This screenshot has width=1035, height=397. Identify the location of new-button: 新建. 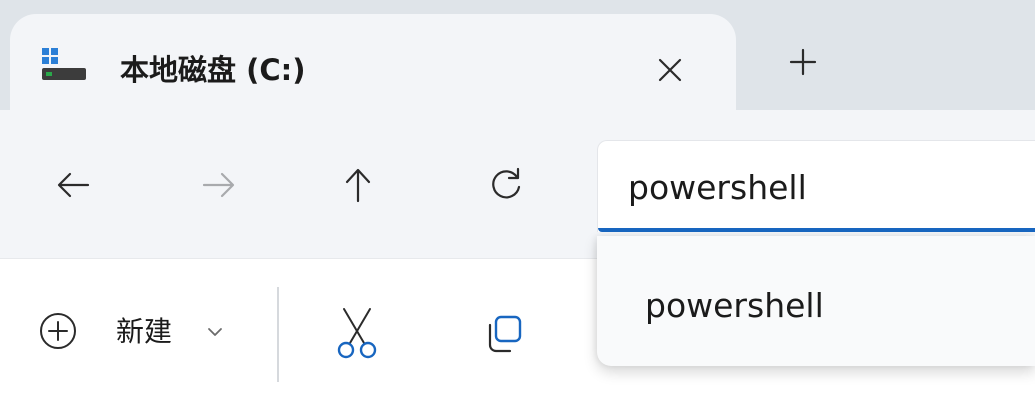
(136, 334).